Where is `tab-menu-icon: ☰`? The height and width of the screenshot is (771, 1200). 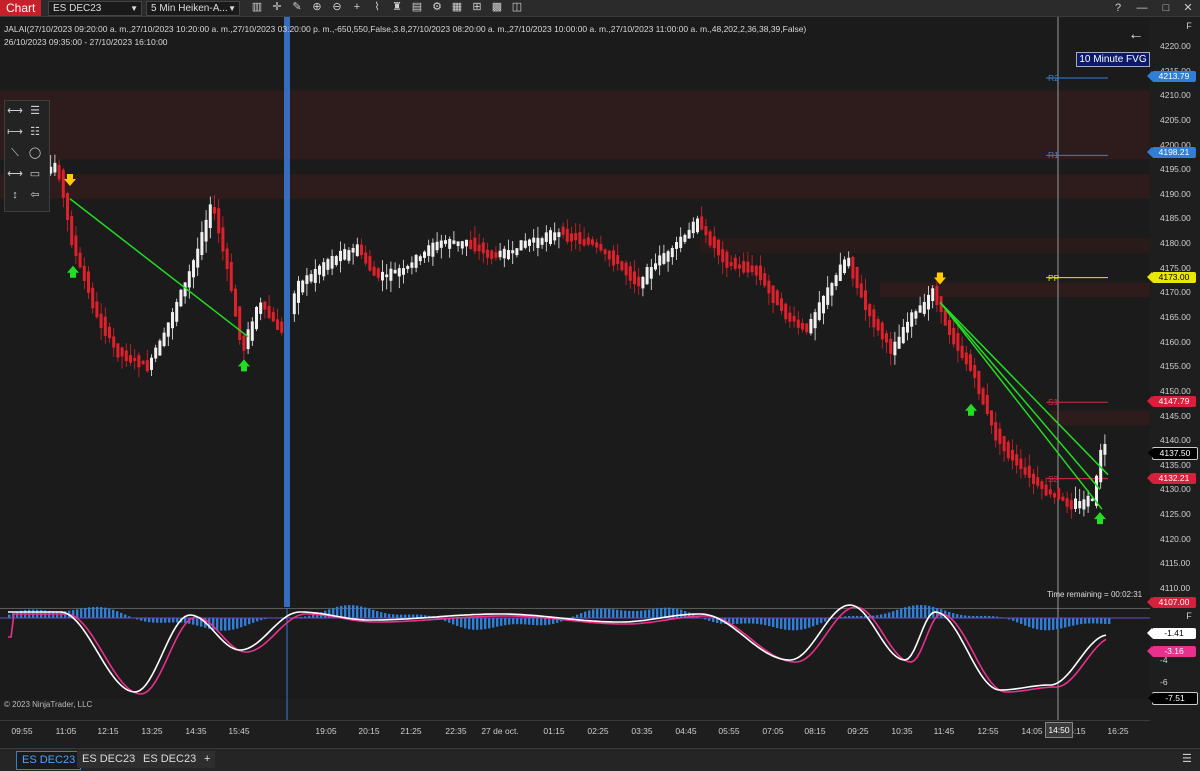 tab-menu-icon: ☰ is located at coordinates (1187, 758).